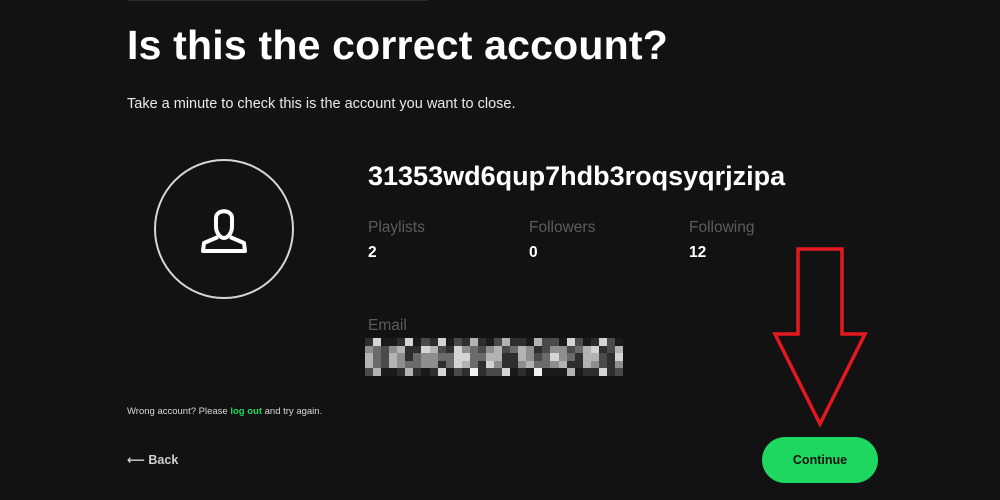 The image size is (1000, 500). I want to click on wrong-account-suffix: and try again., so click(293, 411).